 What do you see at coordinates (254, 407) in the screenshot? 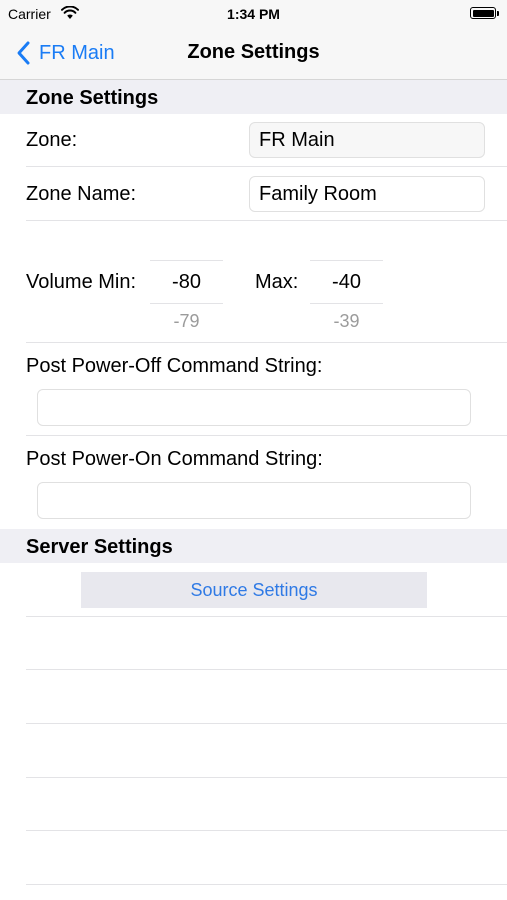
I see `post-power-off-field` at bounding box center [254, 407].